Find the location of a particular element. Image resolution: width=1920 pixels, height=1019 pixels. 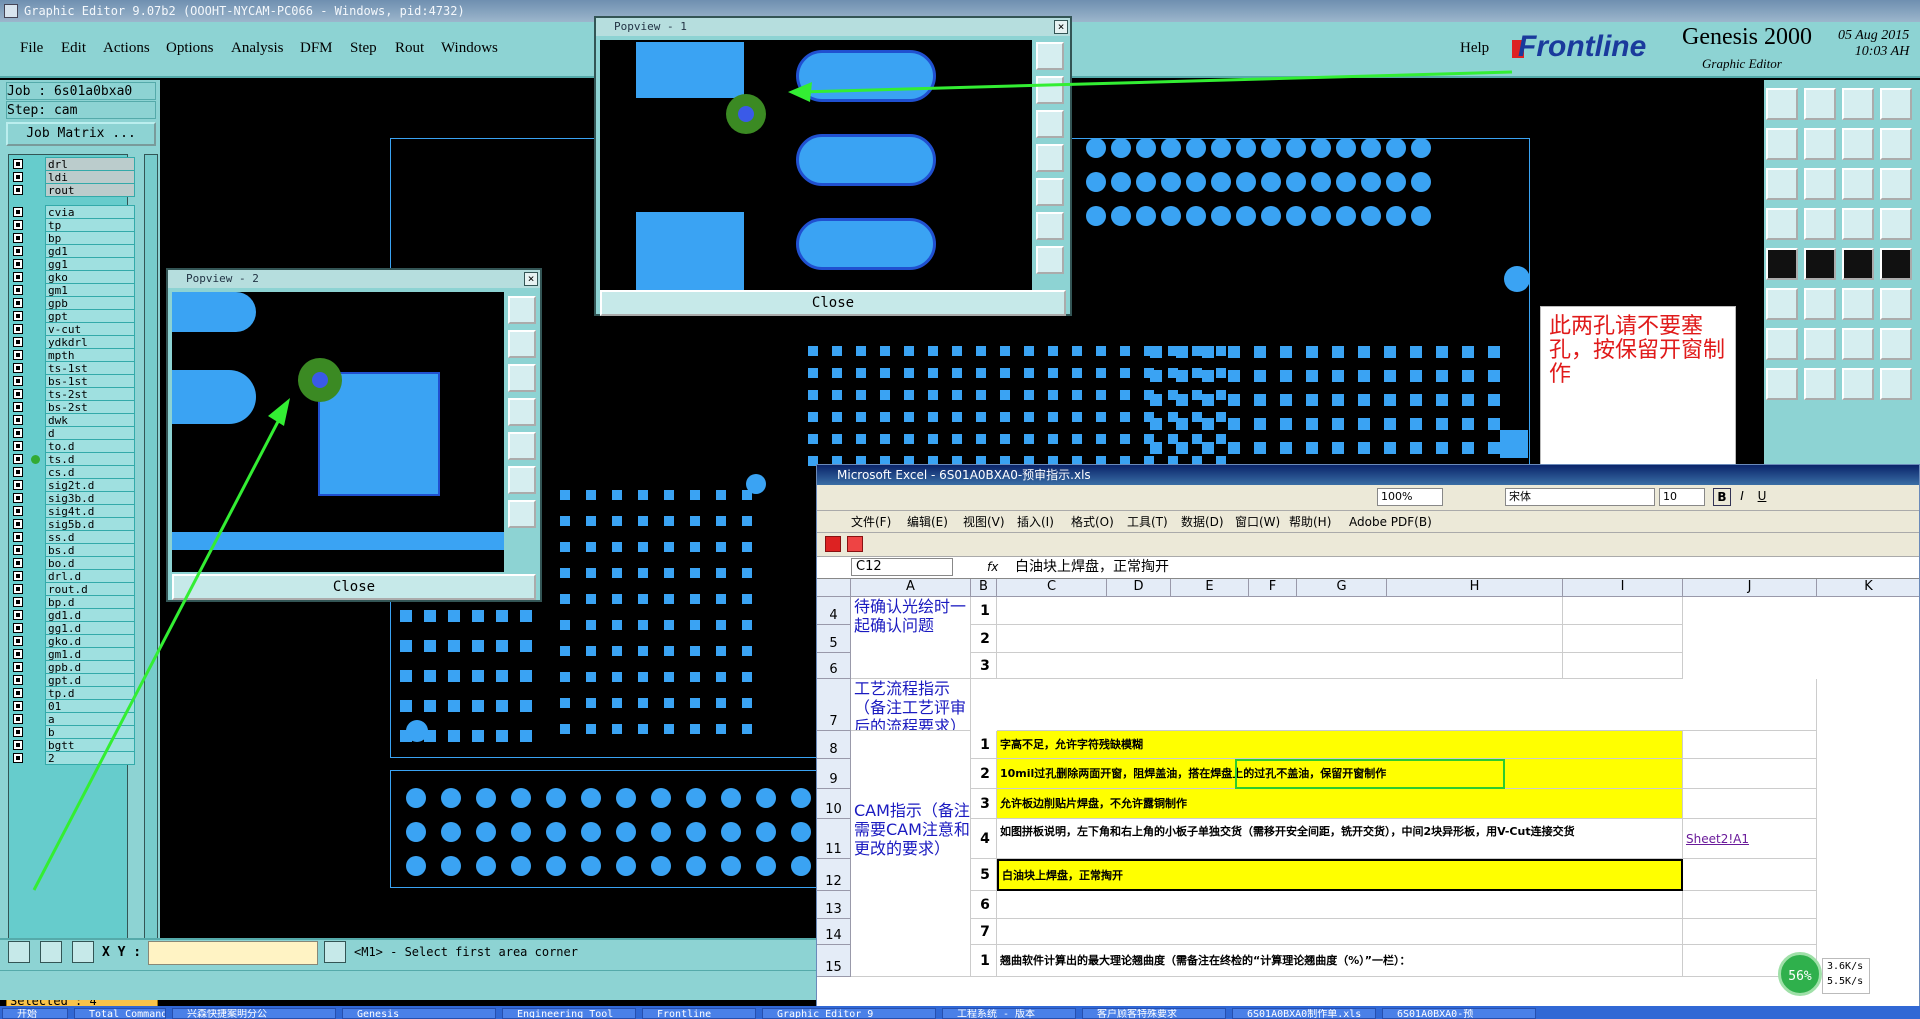

taskbar-item: 6S01A0BXA0-预 is located at coordinates (1459, 1013).